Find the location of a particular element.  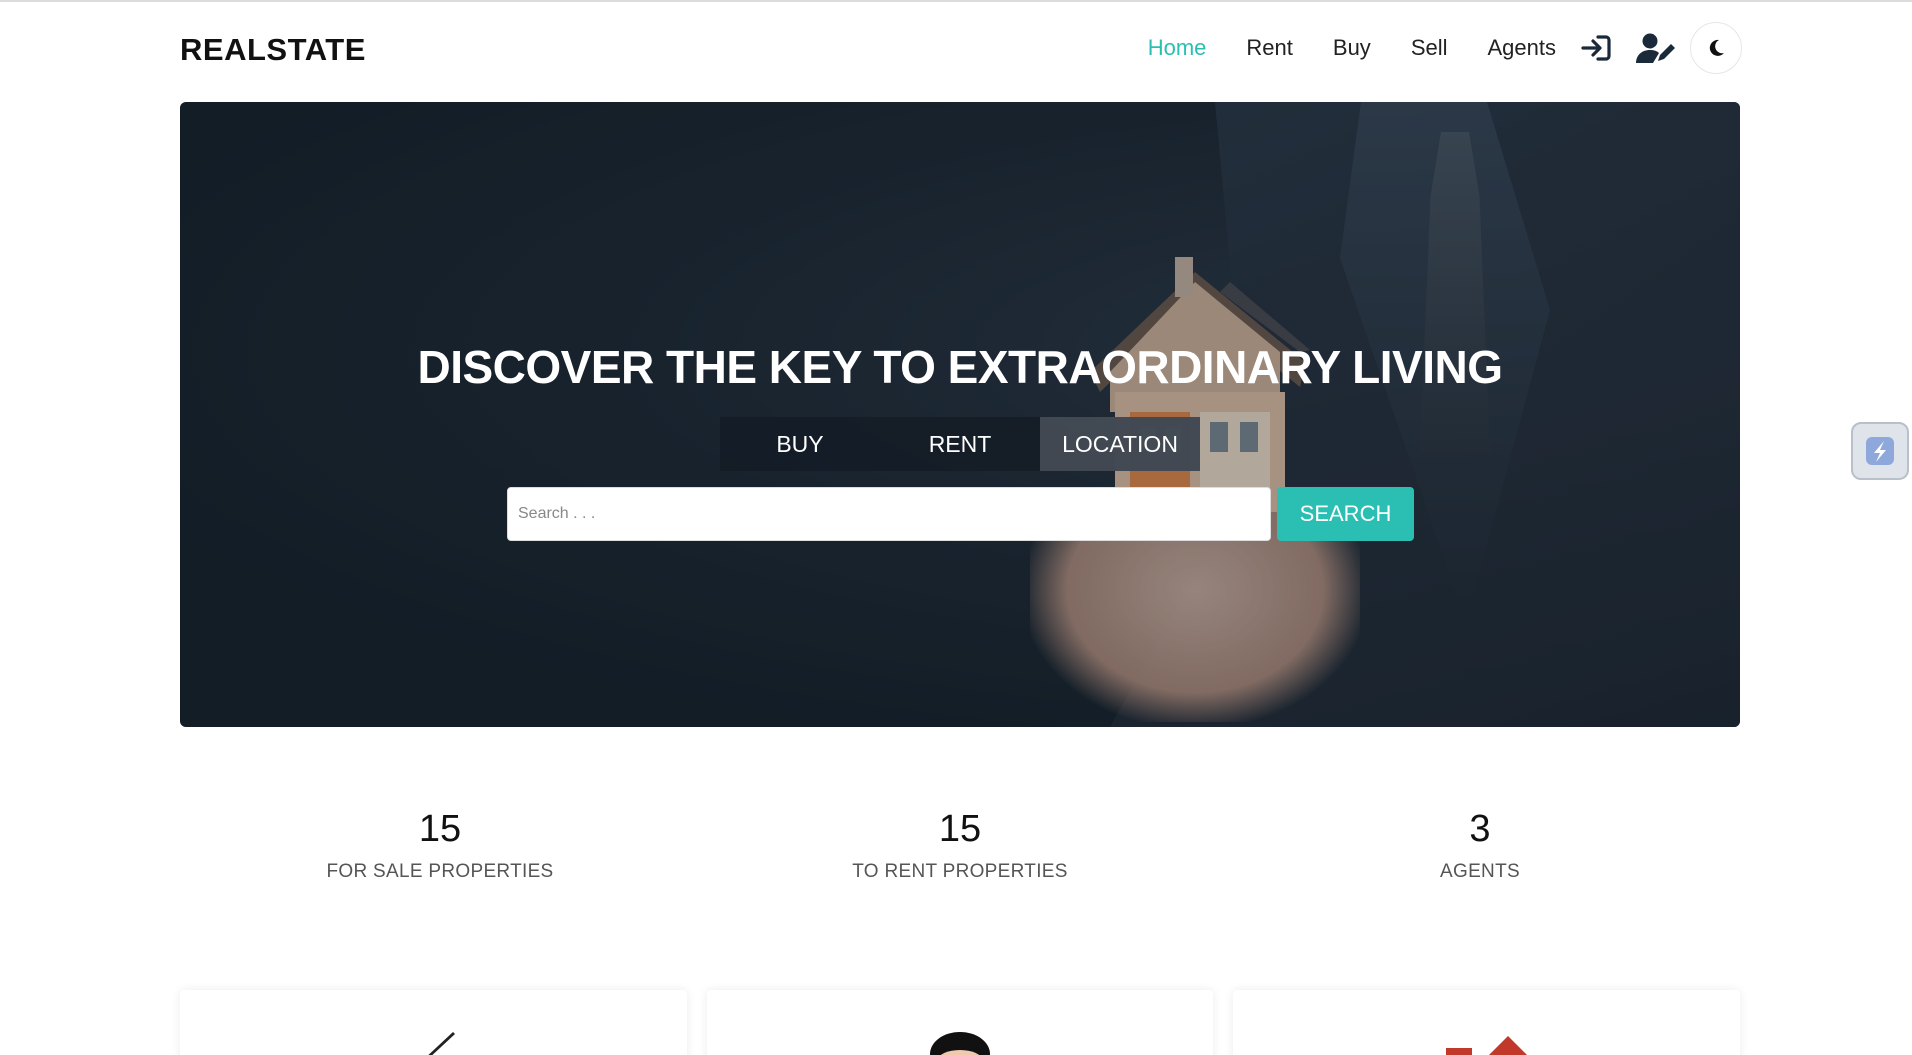

stat-value: 3 is located at coordinates (1480, 829).